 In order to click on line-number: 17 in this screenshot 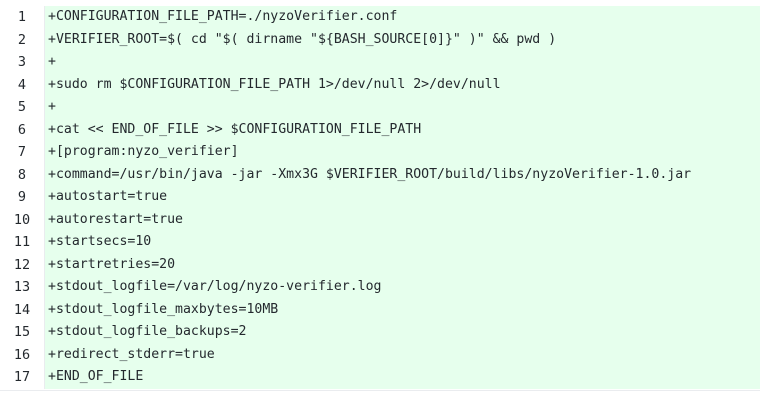, I will do `click(22, 377)`.